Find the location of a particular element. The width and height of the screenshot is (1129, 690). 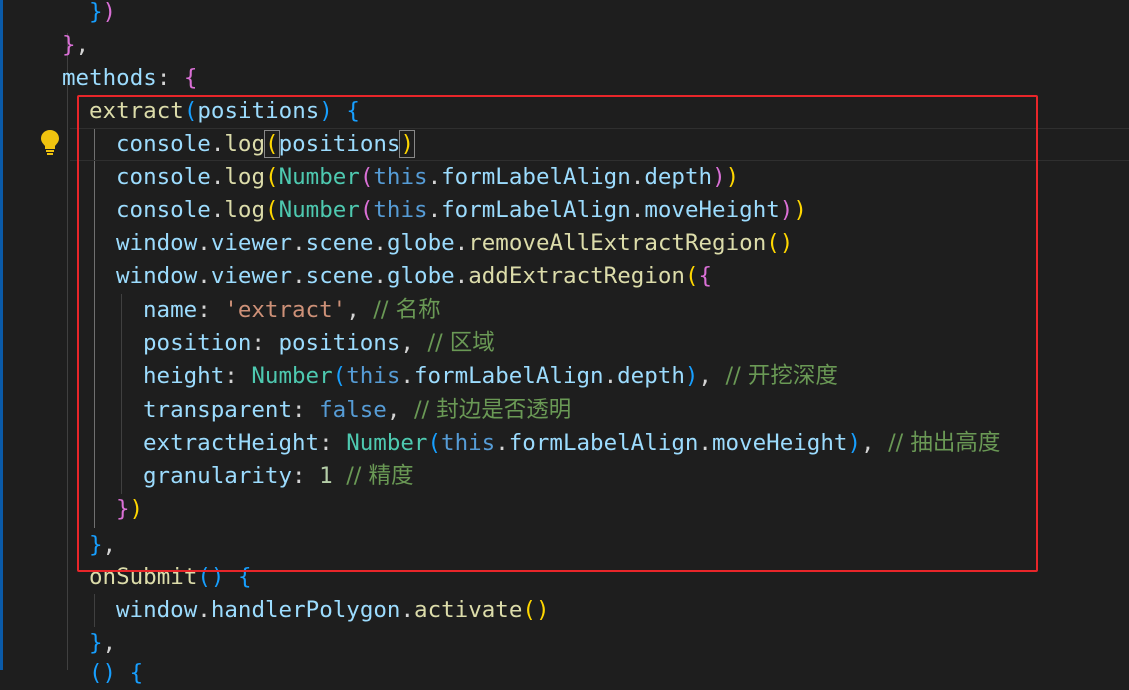

code-line: window.handlerPolygon.activate() is located at coordinates (333, 610).